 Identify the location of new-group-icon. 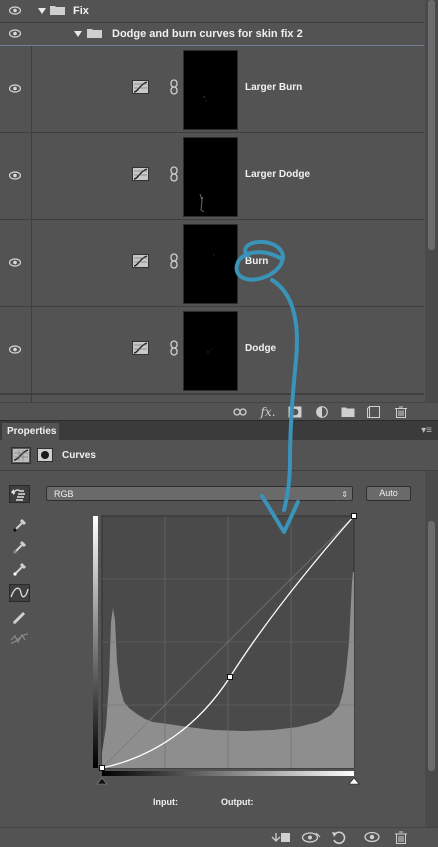
(348, 412).